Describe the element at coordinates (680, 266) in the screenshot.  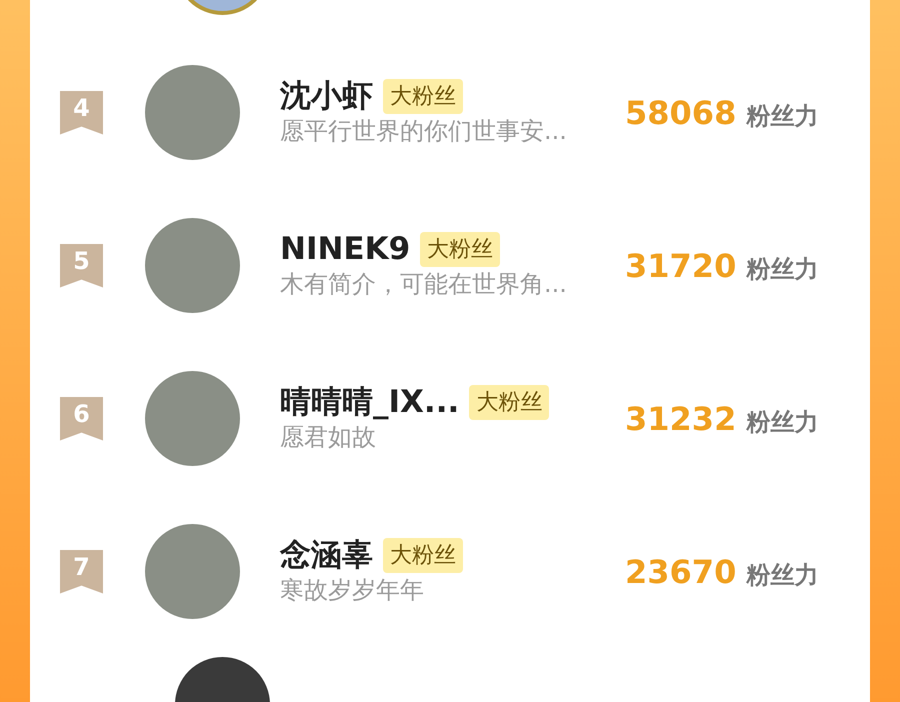
I see `fan-score: 31720` at that location.